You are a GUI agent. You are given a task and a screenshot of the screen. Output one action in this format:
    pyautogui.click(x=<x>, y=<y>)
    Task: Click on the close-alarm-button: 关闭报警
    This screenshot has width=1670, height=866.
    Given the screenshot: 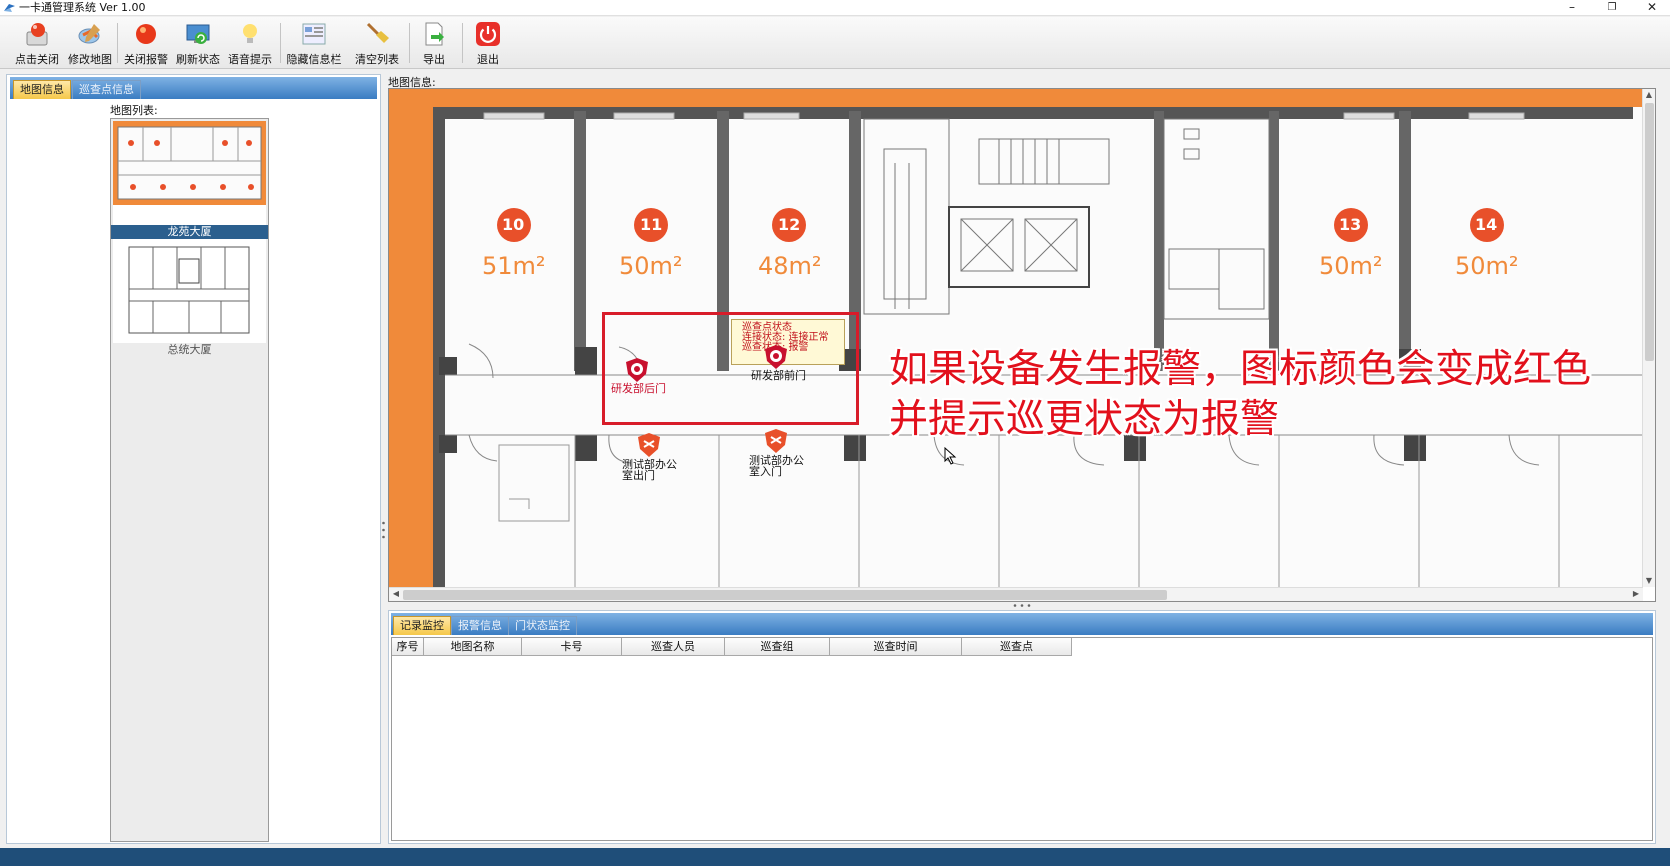 What is the action you would take?
    pyautogui.click(x=146, y=43)
    